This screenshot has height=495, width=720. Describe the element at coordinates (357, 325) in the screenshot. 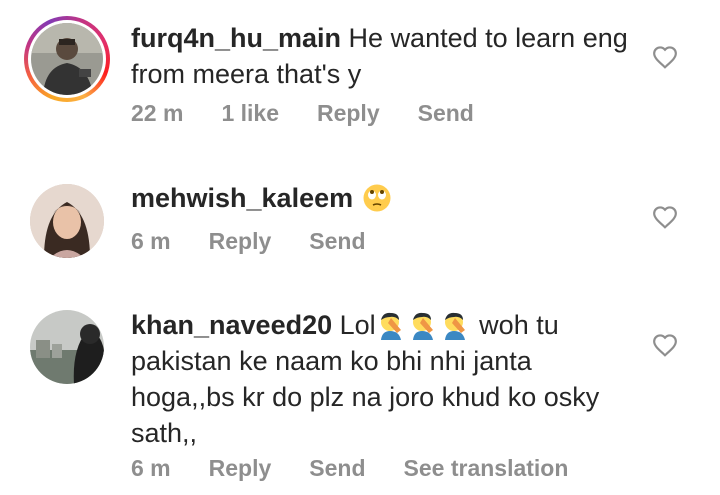

I see `comment-body-start: Lol` at that location.